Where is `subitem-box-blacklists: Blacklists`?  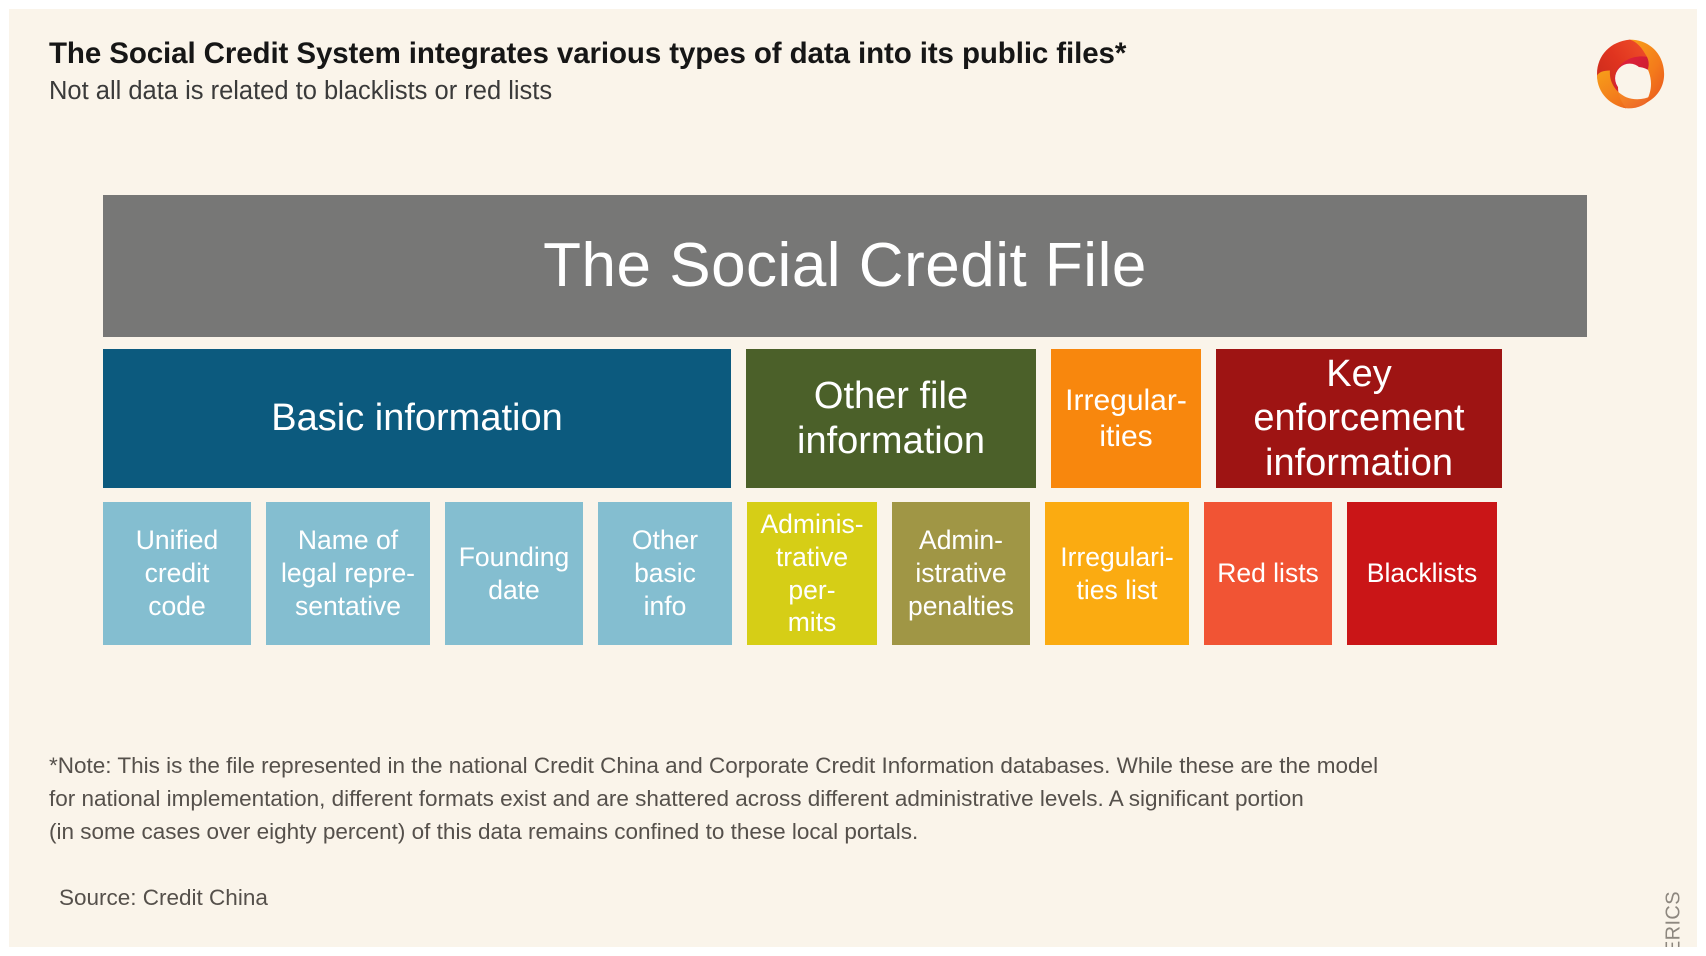
subitem-box-blacklists: Blacklists is located at coordinates (1422, 573).